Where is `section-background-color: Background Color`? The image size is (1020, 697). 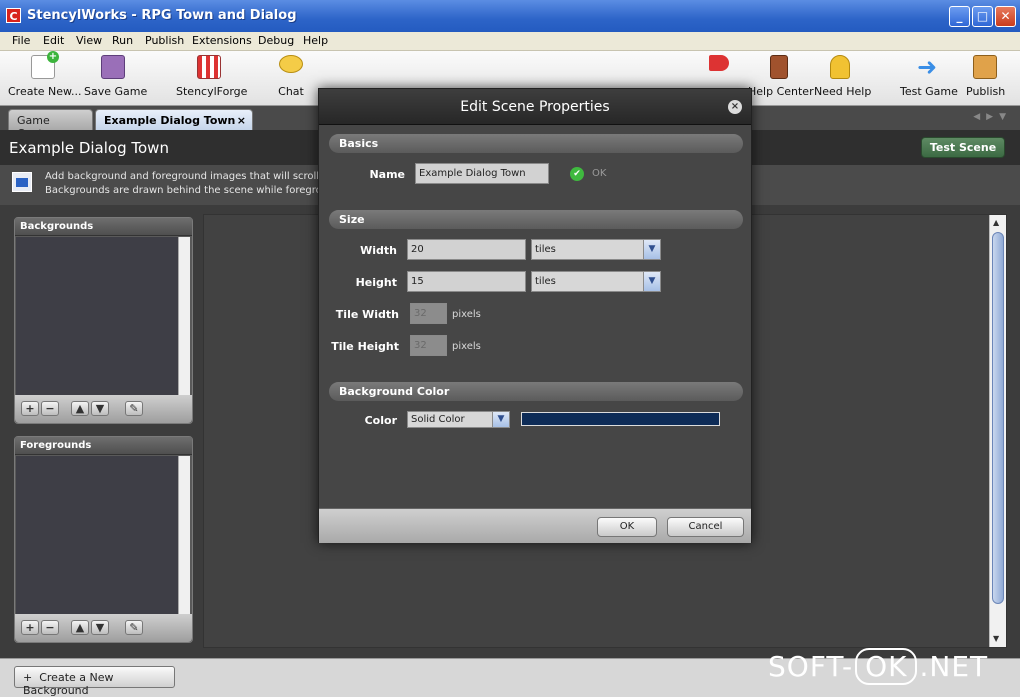
section-background-color: Background Color is located at coordinates (536, 391).